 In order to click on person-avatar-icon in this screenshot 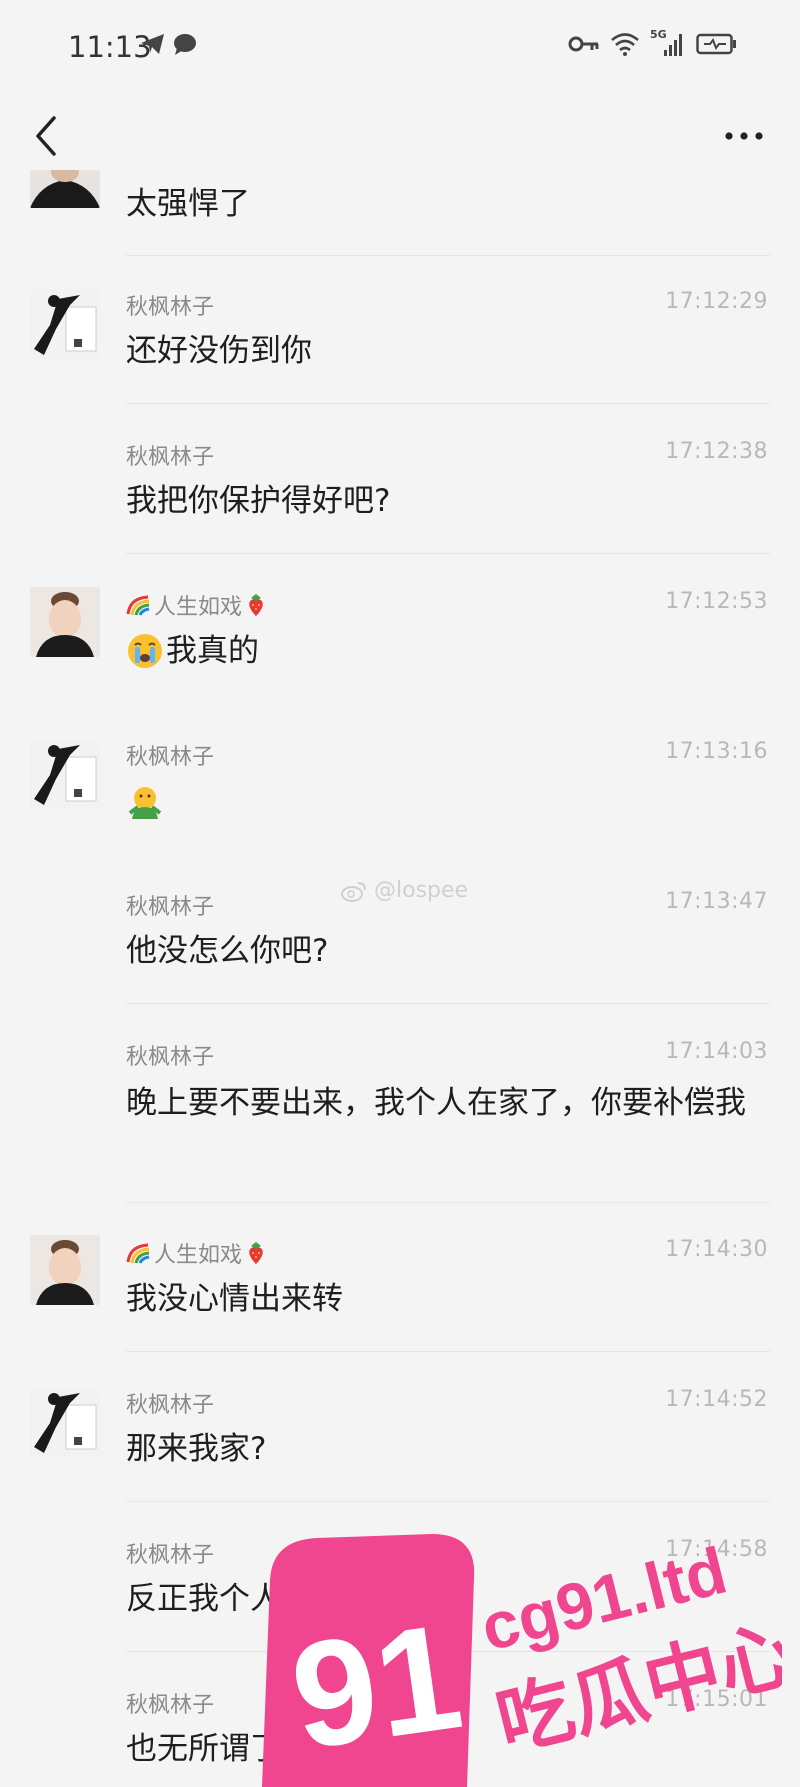, I will do `click(65, 189)`.